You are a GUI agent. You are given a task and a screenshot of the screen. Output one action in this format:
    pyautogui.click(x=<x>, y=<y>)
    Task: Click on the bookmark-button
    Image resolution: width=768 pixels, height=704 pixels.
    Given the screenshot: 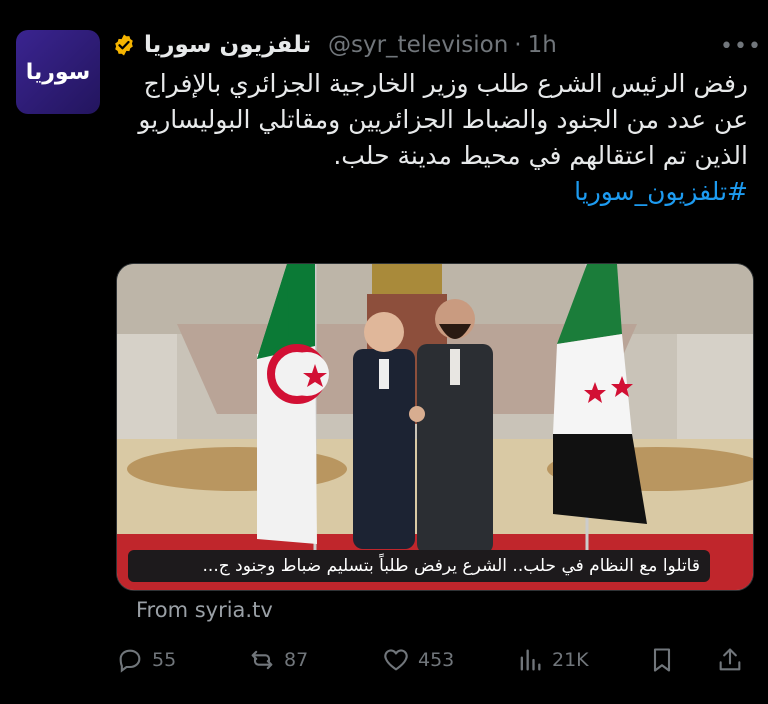 What is the action you would take?
    pyautogui.click(x=662, y=660)
    